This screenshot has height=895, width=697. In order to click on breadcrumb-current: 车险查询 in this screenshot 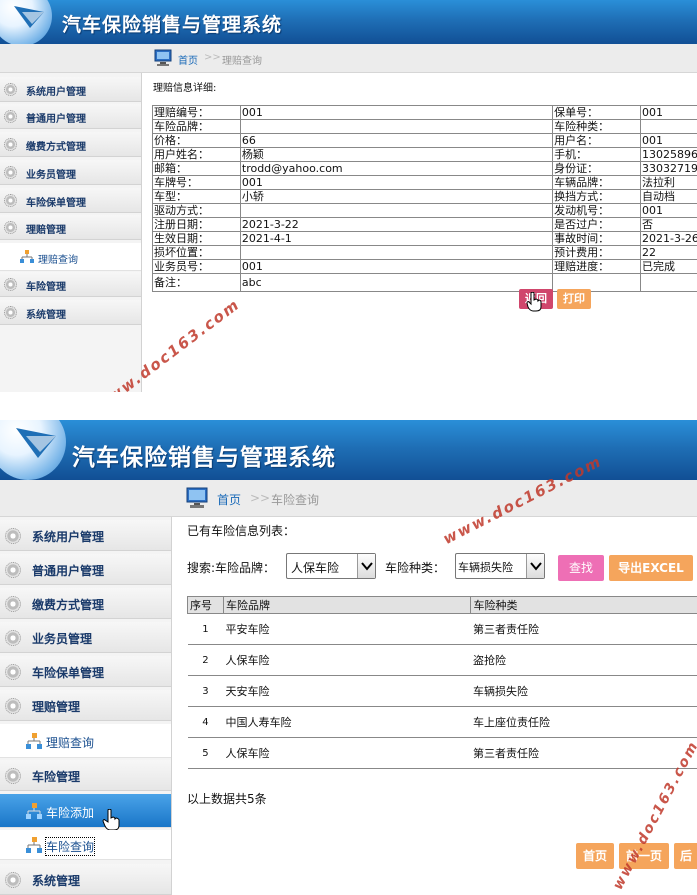, I will do `click(295, 500)`.